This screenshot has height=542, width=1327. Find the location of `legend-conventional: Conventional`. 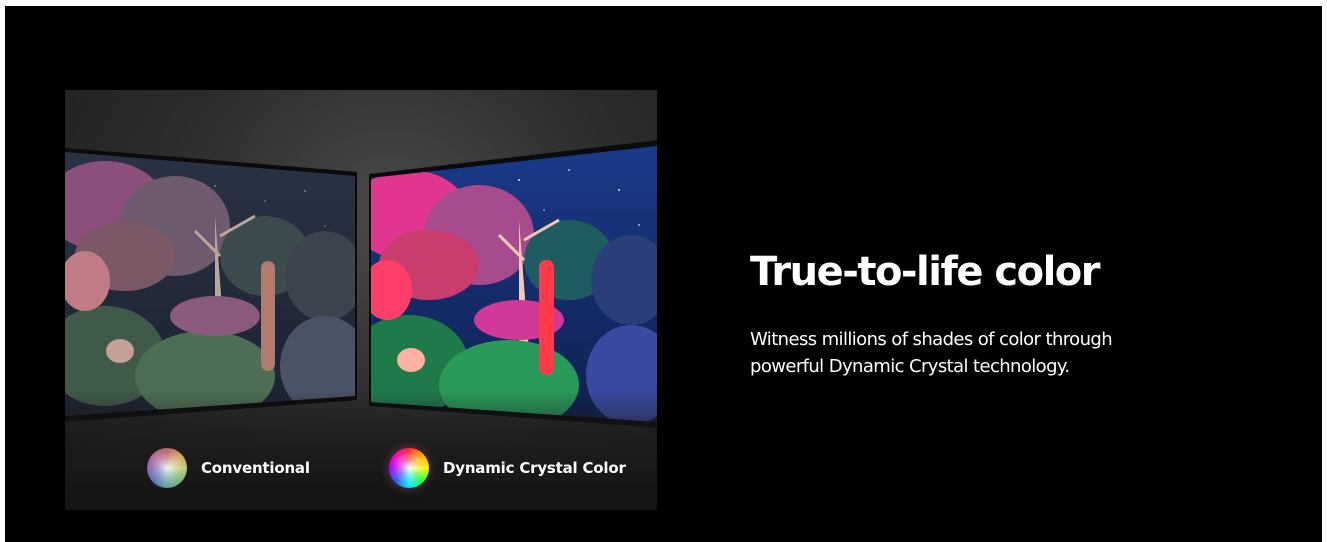

legend-conventional: Conventional is located at coordinates (228, 468).